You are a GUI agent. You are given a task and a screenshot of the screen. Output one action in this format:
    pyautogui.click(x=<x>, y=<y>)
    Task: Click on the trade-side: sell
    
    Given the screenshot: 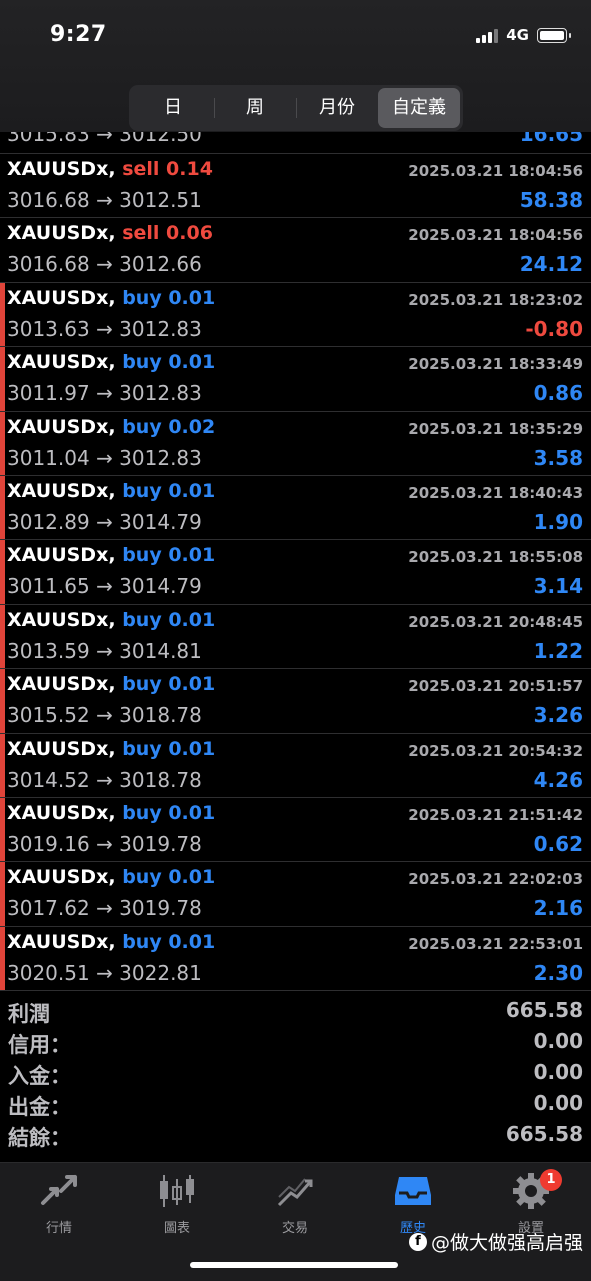 What is the action you would take?
    pyautogui.click(x=141, y=169)
    